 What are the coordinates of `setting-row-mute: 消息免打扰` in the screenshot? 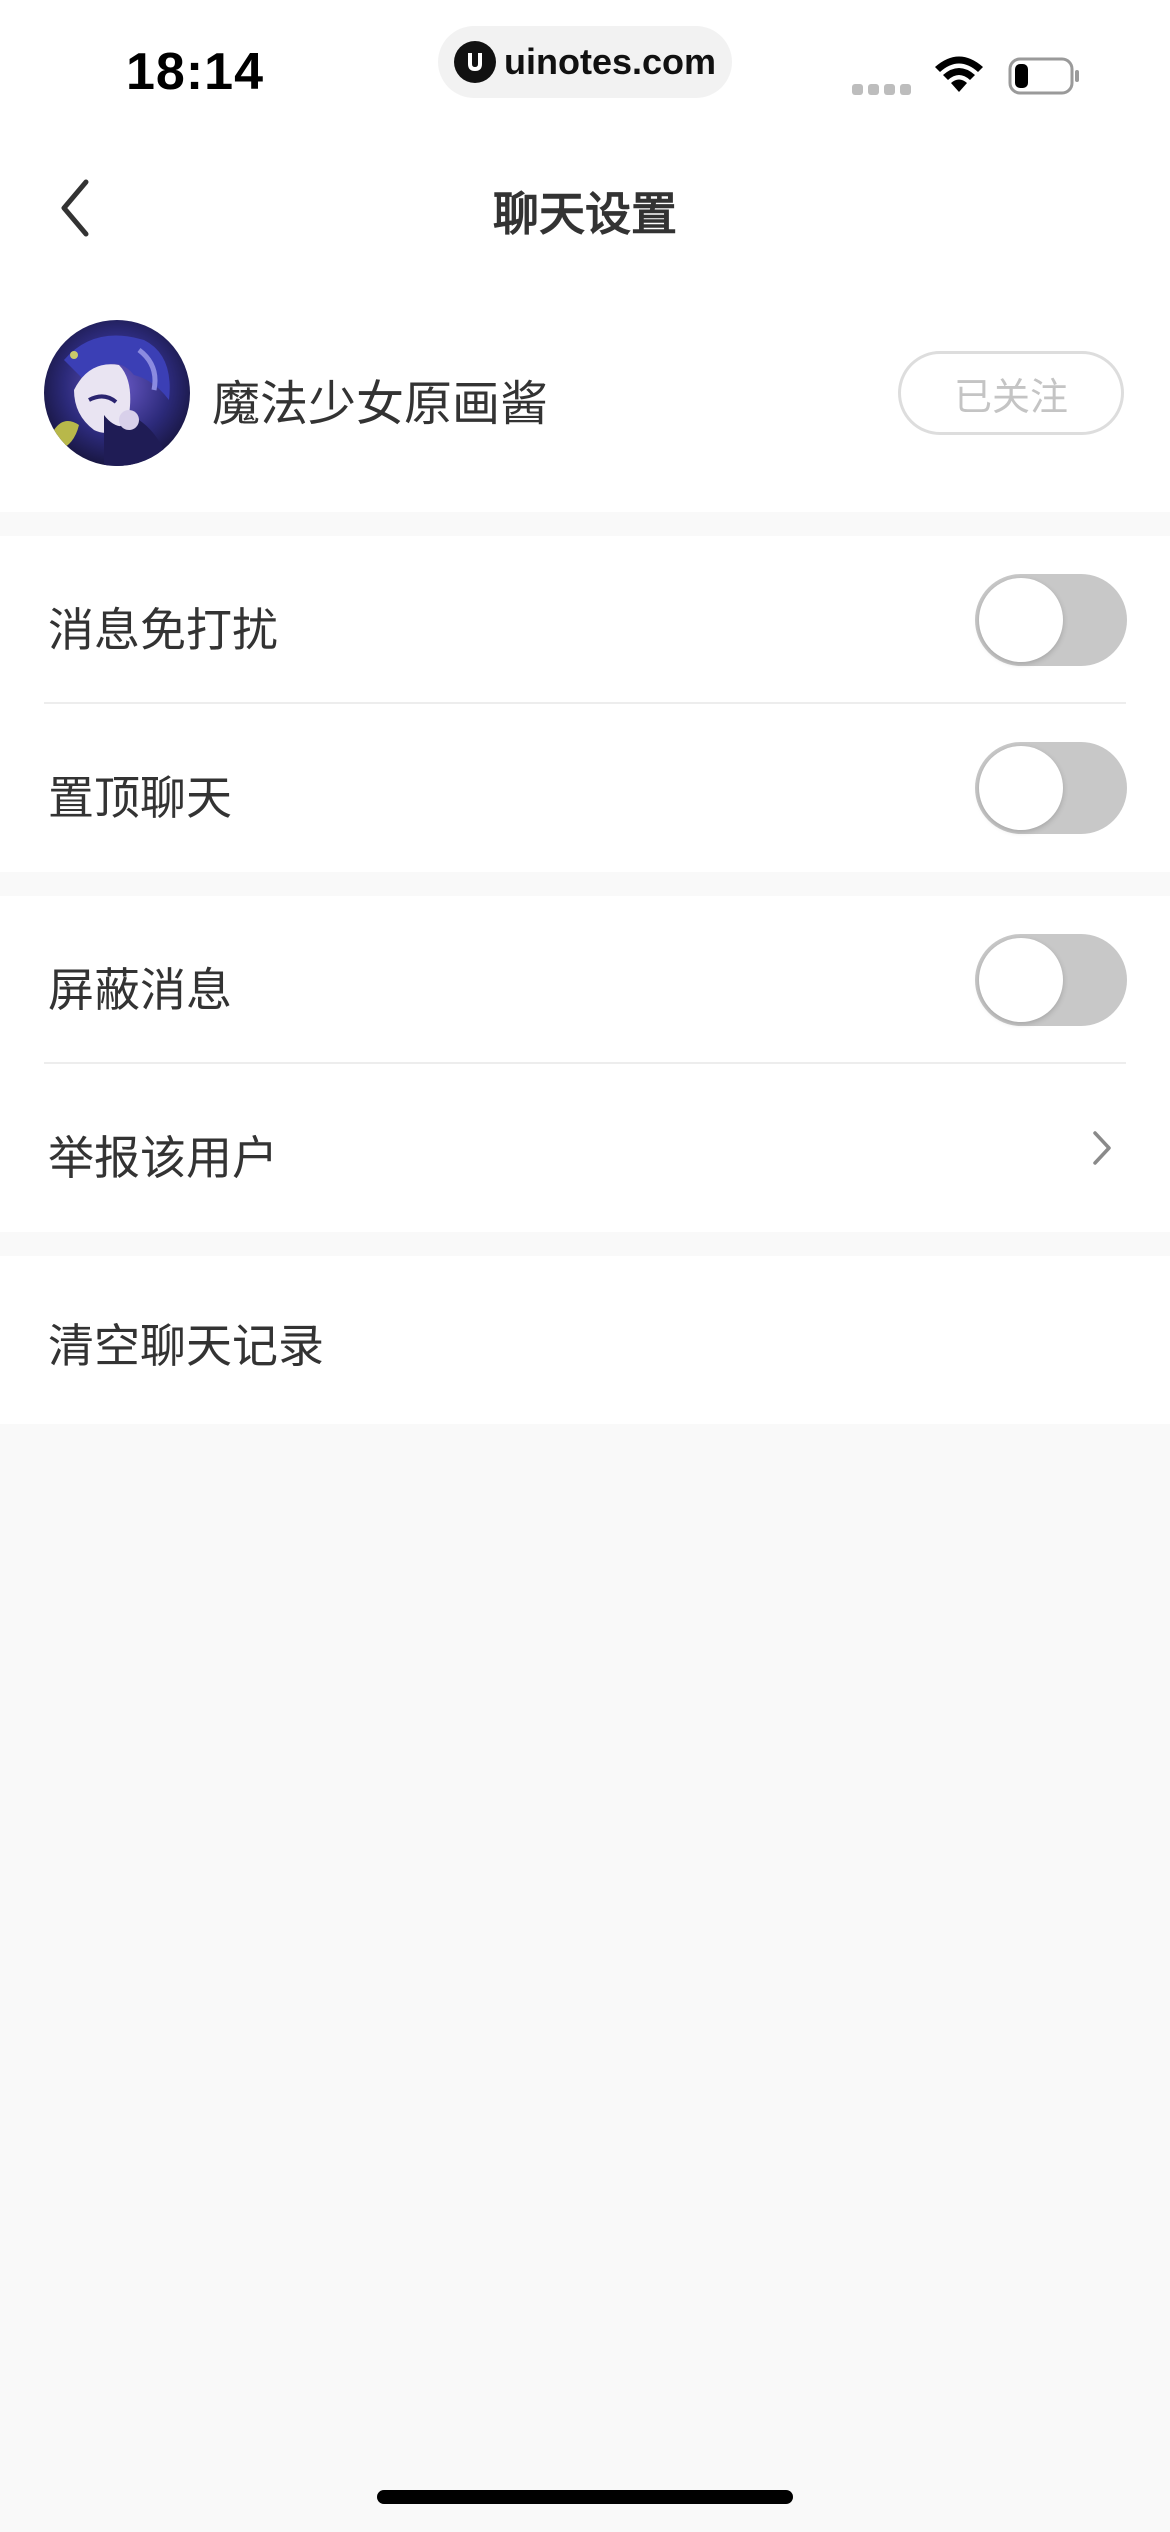 It's located at (585, 620).